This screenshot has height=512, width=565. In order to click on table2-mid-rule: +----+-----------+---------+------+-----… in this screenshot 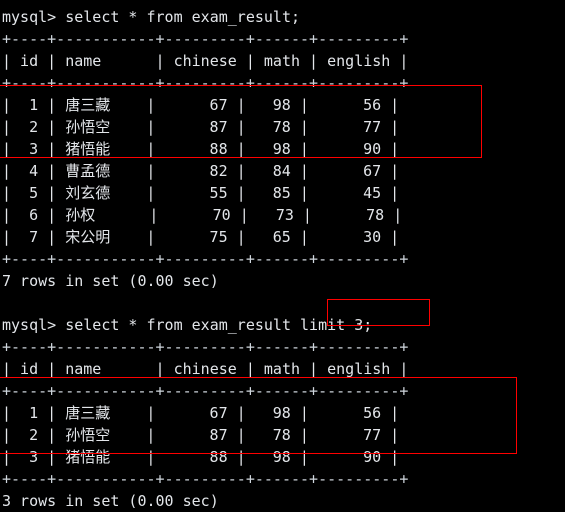, I will do `click(205, 391)`.